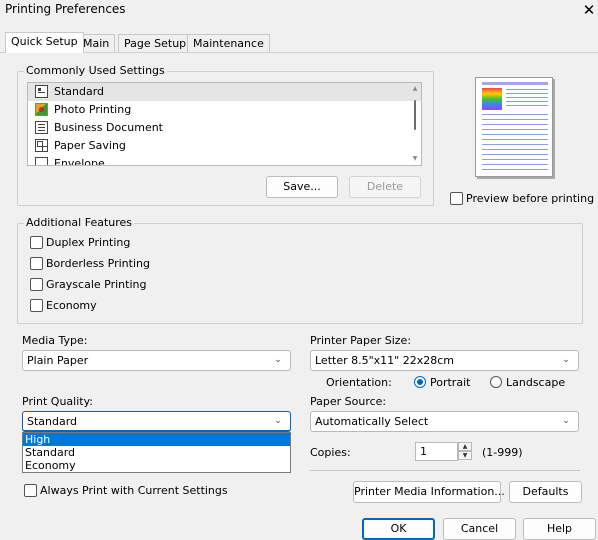 The image size is (598, 540). I want to click on copies-up-icon: ▲, so click(465, 446).